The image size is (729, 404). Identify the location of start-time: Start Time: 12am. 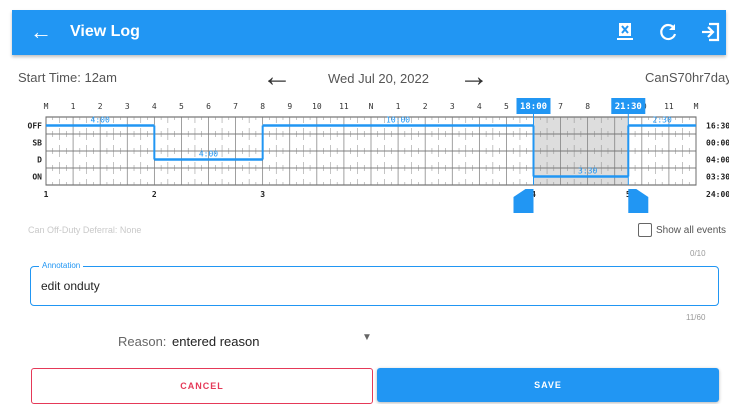
(67, 77).